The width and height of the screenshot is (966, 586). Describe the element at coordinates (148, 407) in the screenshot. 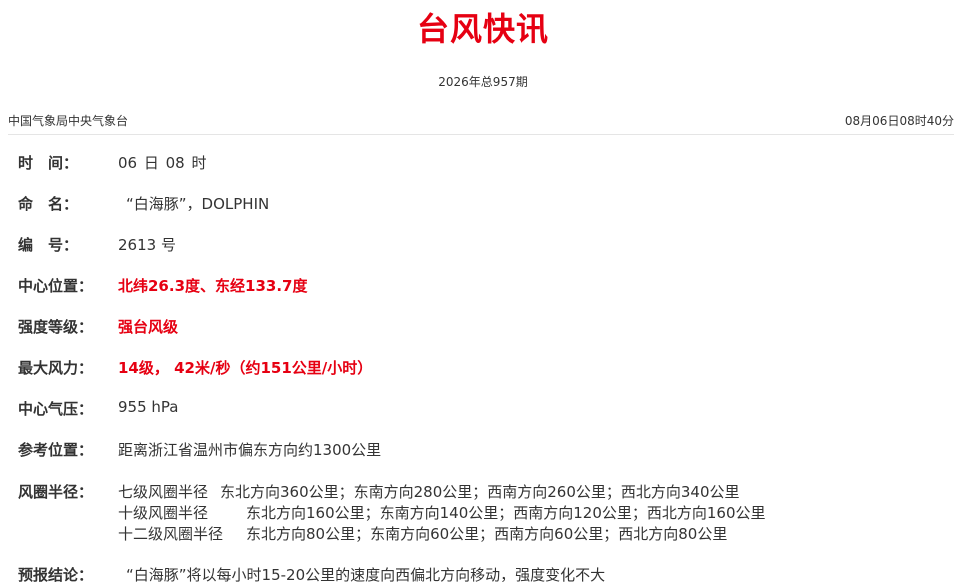

I see `pressure-value: 955 hPa` at that location.